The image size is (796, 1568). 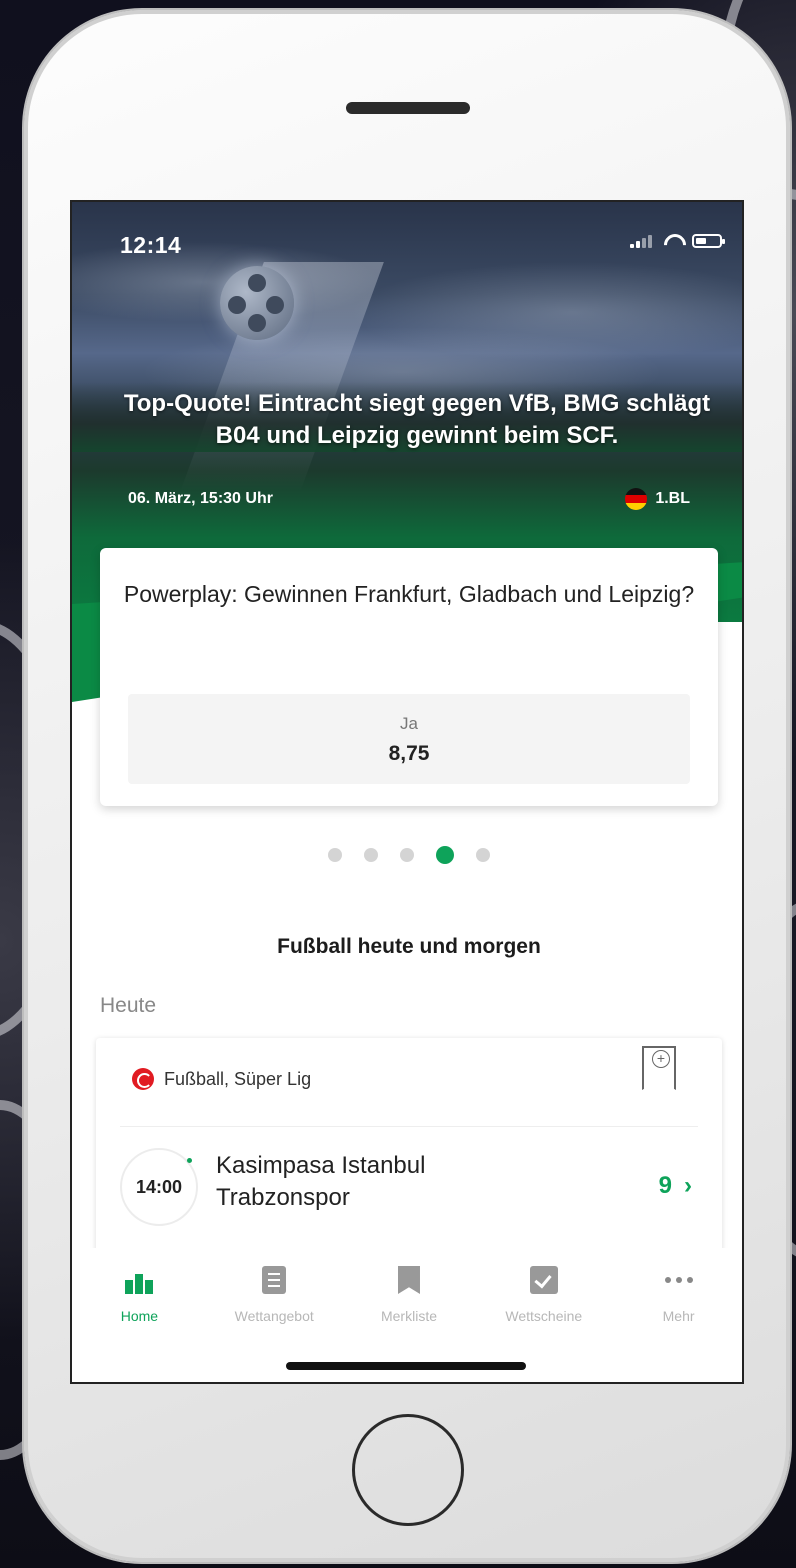 What do you see at coordinates (679, 1280) in the screenshot?
I see `more-icon` at bounding box center [679, 1280].